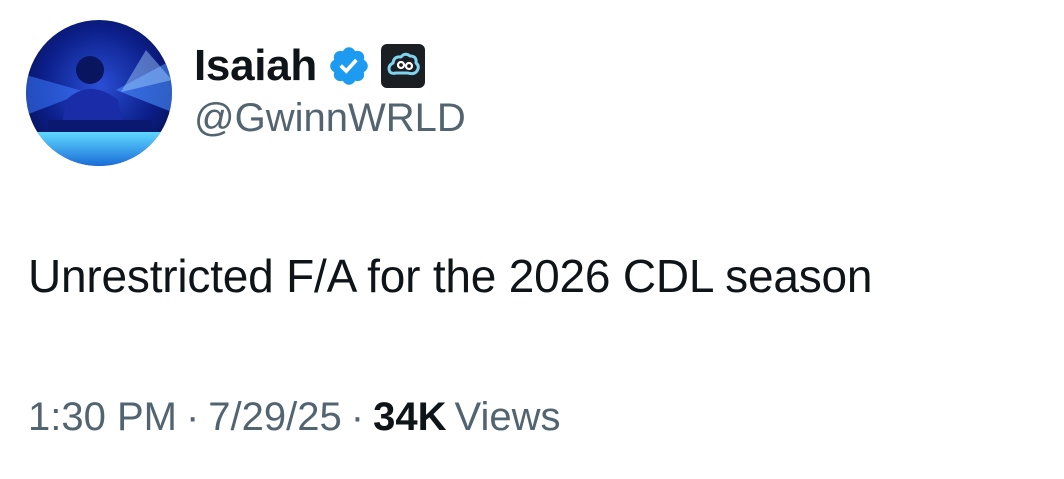 The image size is (1064, 479). What do you see at coordinates (255, 66) in the screenshot?
I see `author-display-name: Isaiah` at bounding box center [255, 66].